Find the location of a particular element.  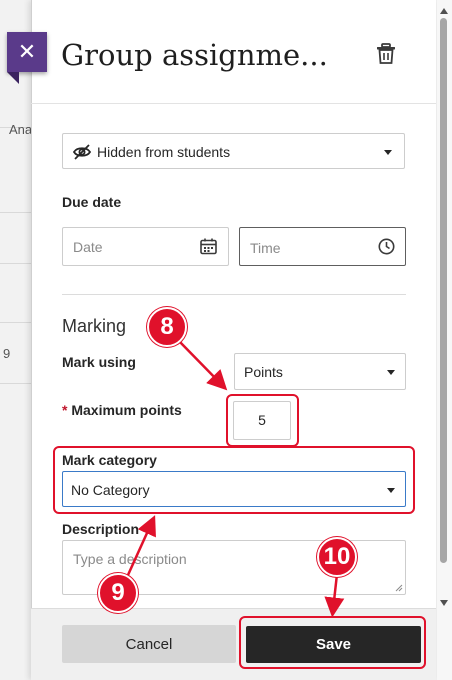

maximum-points-label: * Maximum points is located at coordinates (122, 410).